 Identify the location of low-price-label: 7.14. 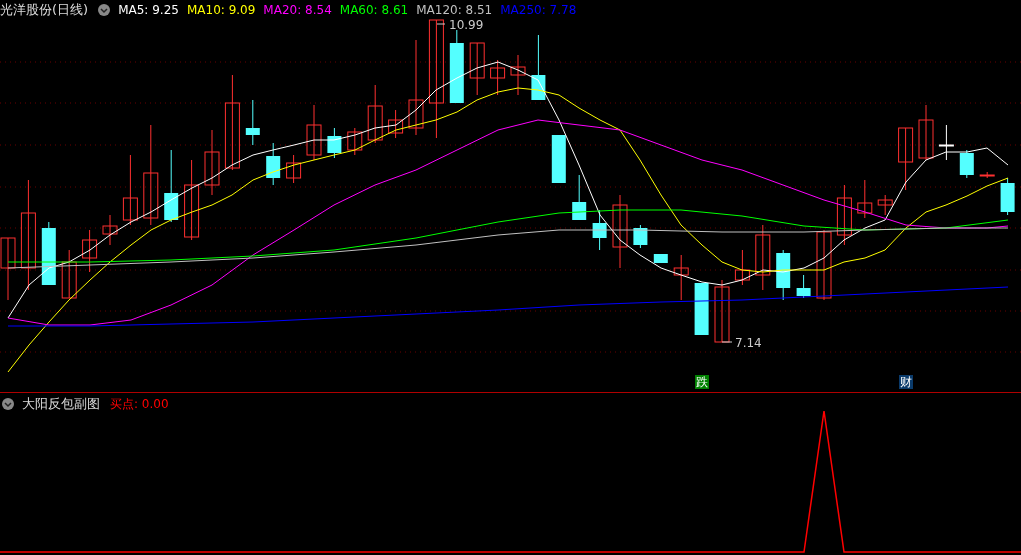
(748, 343).